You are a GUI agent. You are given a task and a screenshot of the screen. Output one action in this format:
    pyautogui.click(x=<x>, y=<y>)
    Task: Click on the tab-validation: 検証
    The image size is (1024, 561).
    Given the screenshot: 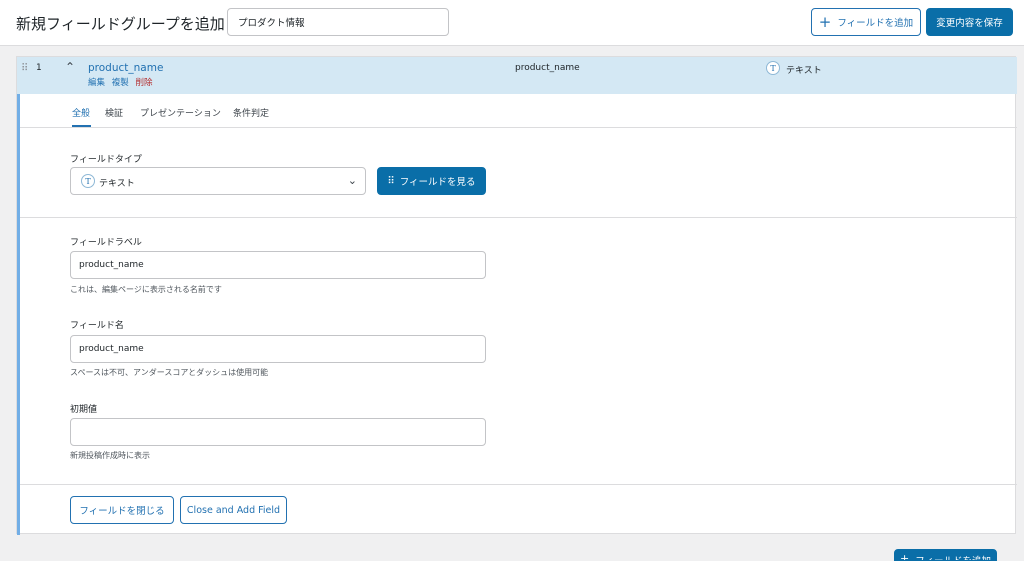 What is the action you would take?
    pyautogui.click(x=114, y=112)
    